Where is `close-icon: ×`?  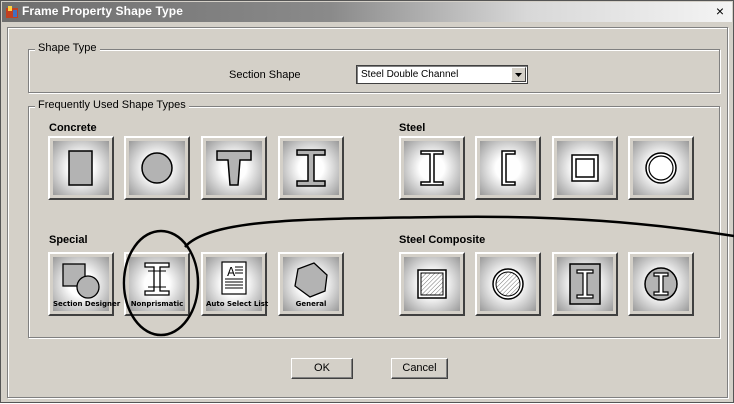 close-icon: × is located at coordinates (720, 11).